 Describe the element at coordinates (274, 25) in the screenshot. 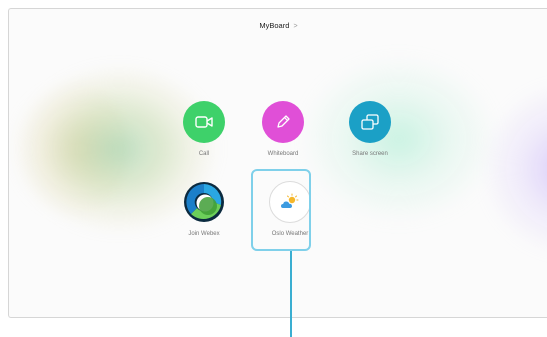

I see `board-title-label: MyBoard` at that location.